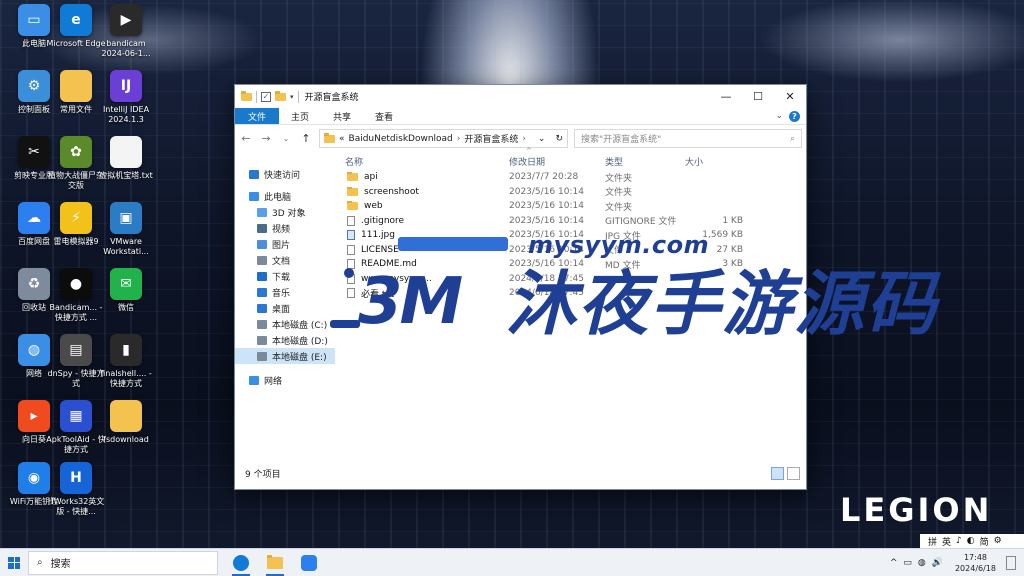 Image resolution: width=1024 pixels, height=576 pixels. What do you see at coordinates (262, 308) in the screenshot?
I see `desktop-icon` at bounding box center [262, 308].